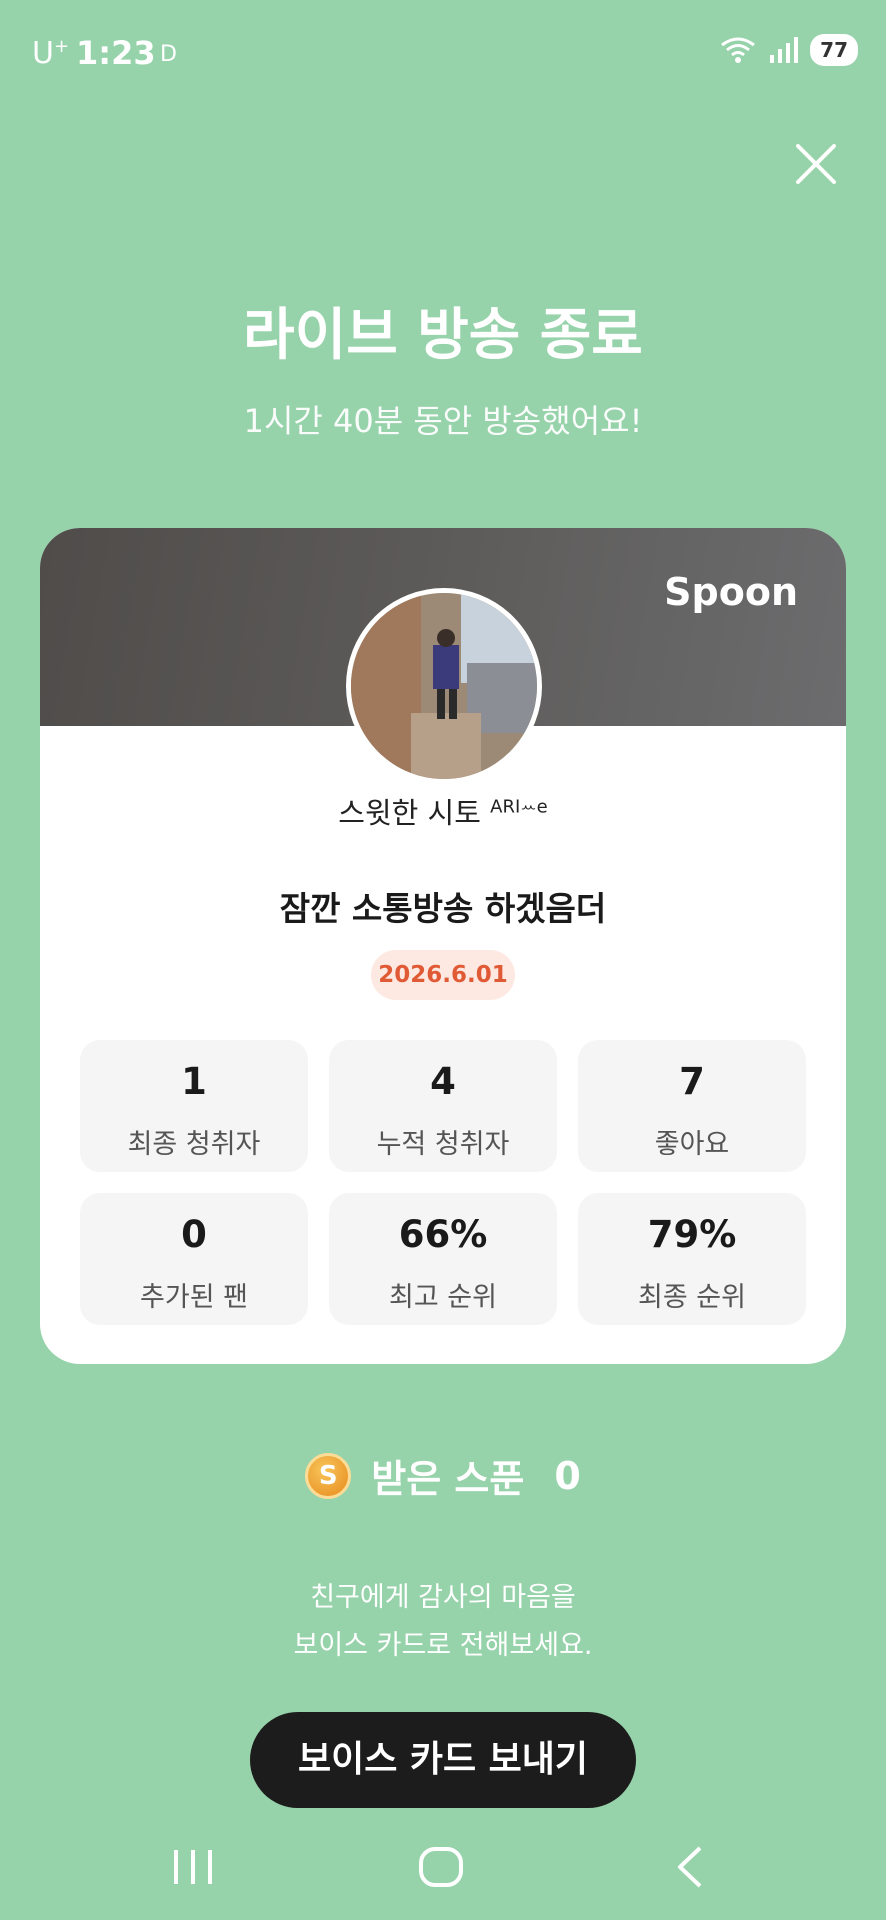 The image size is (886, 1920). What do you see at coordinates (448, 1479) in the screenshot?
I see `spoons-label: 받은 스푼` at bounding box center [448, 1479].